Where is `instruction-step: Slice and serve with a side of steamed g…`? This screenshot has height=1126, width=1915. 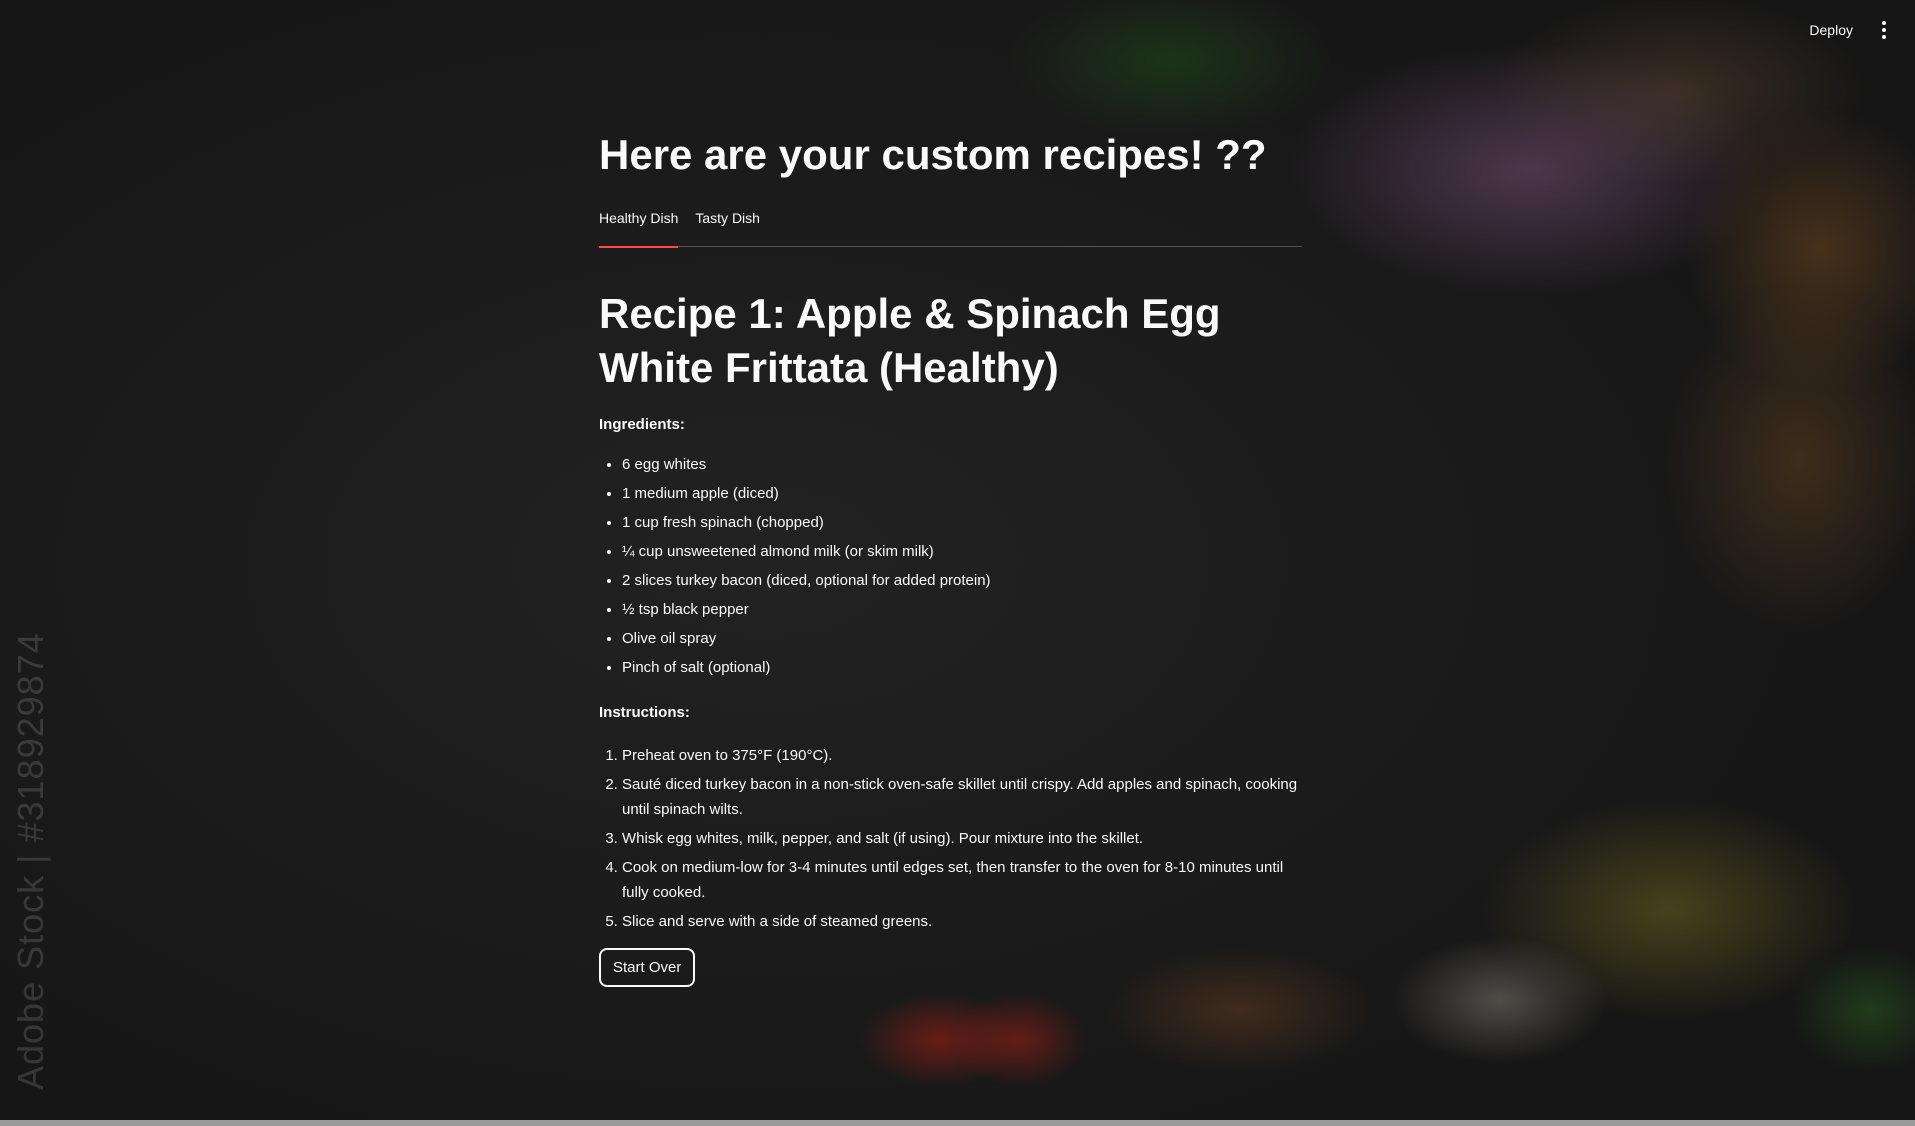
instruction-step: Slice and serve with a side of steamed g… is located at coordinates (962, 921).